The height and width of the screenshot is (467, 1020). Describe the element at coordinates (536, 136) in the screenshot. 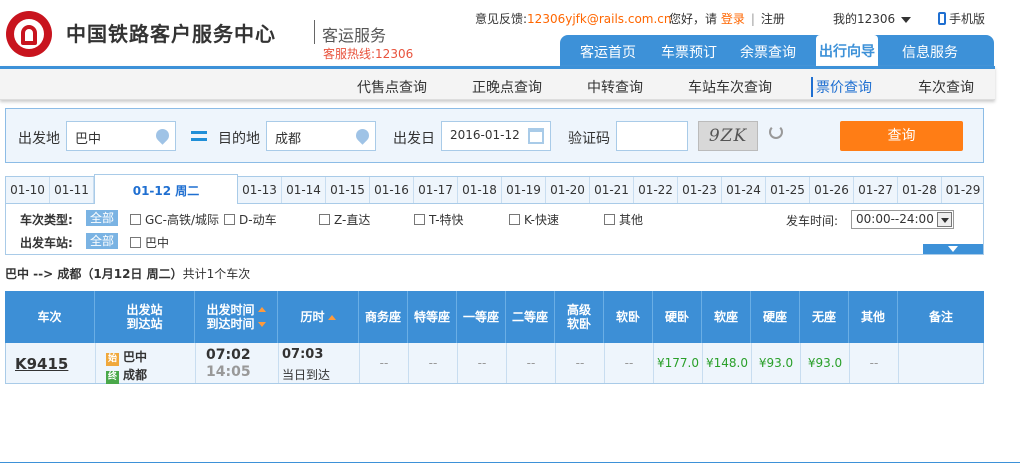

I see `calendar-icon` at that location.